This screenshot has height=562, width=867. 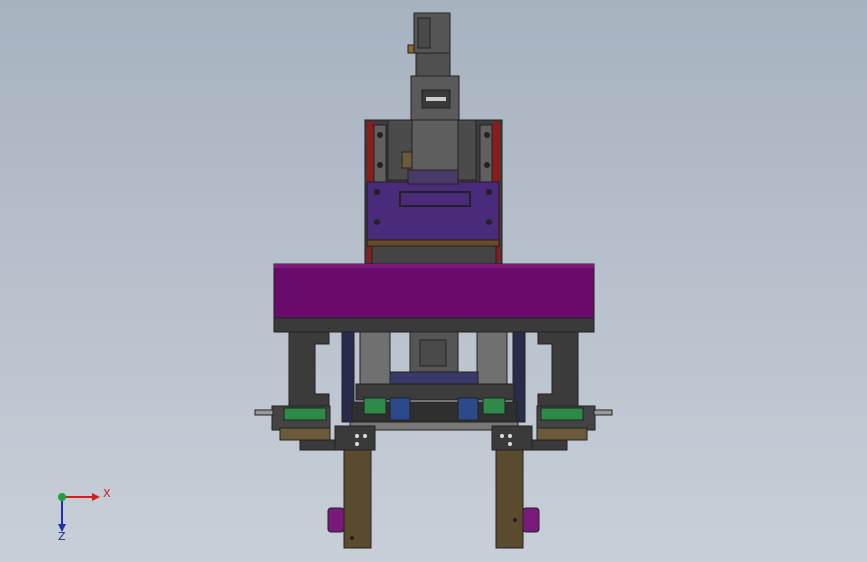 What do you see at coordinates (336, 520) in the screenshot?
I see `left-pad` at bounding box center [336, 520].